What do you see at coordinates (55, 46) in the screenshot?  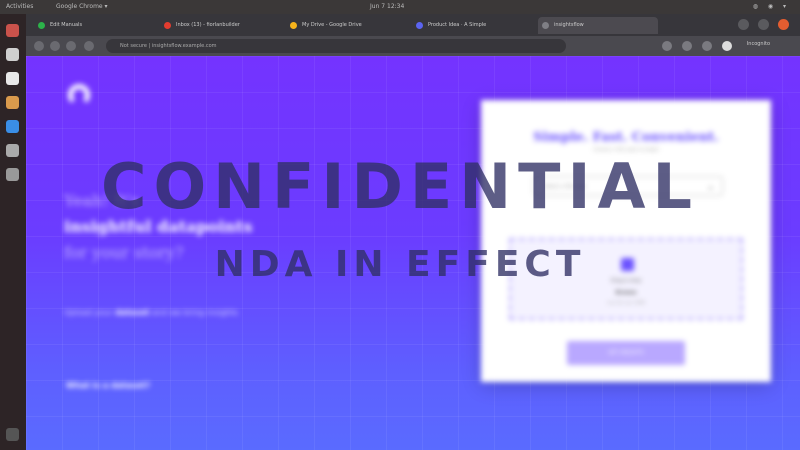 I see `forward-icon` at bounding box center [55, 46].